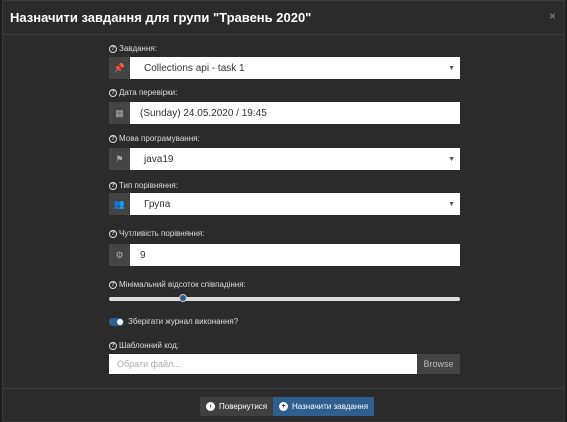 Image resolution: width=567 pixels, height=422 pixels. What do you see at coordinates (284, 159) in the screenshot?
I see `language-select: ⚑ java19 ▼` at bounding box center [284, 159].